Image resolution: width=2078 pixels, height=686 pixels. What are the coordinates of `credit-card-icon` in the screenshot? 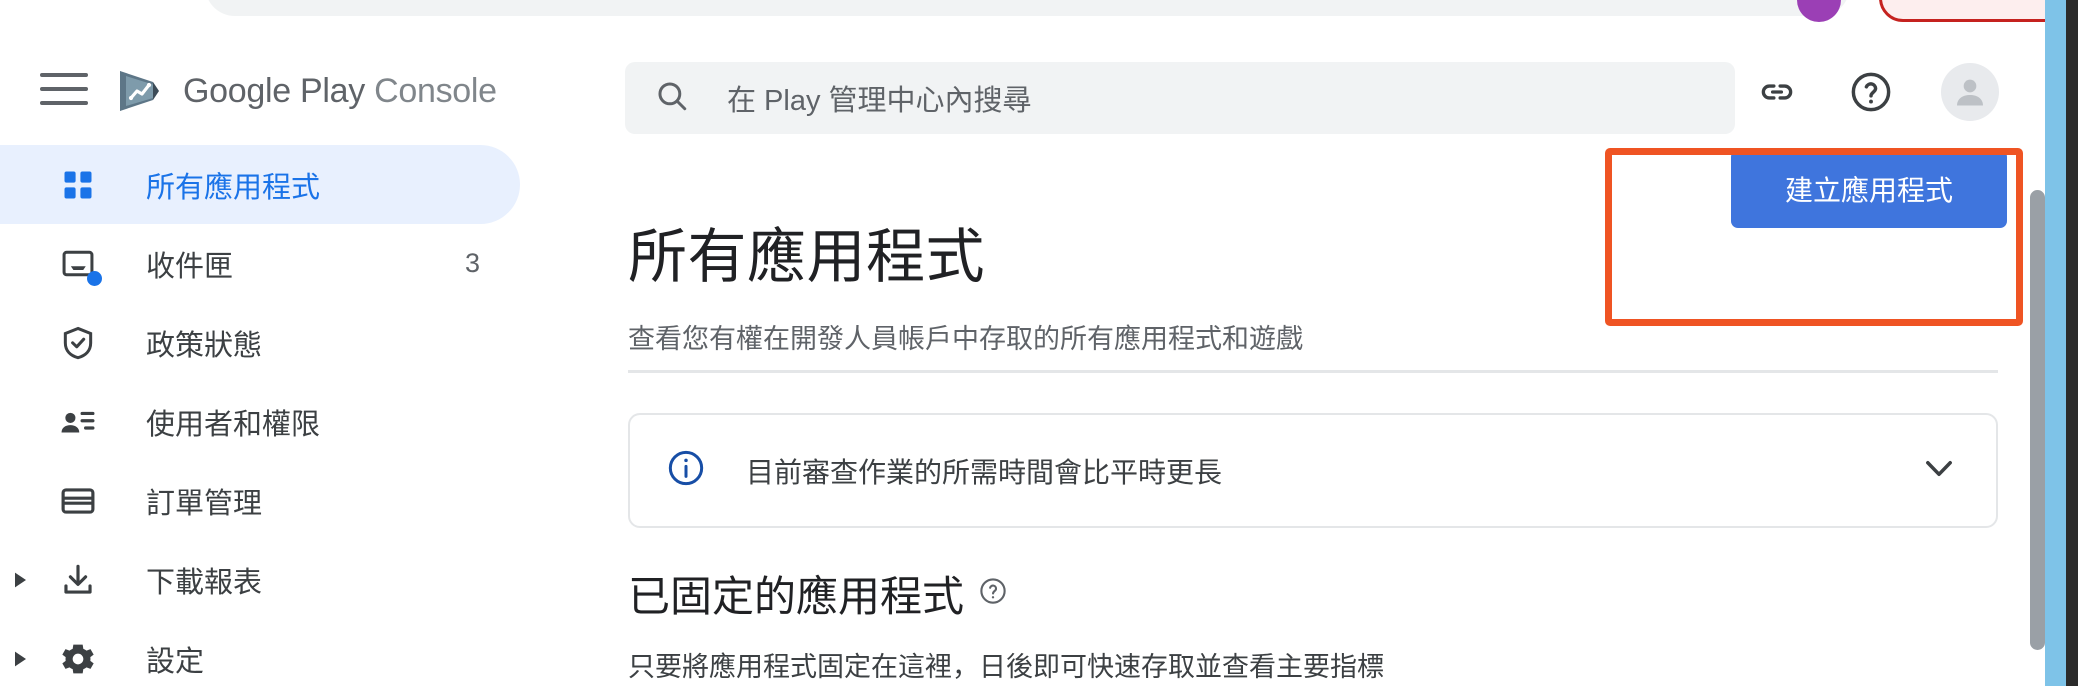 It's located at (78, 501).